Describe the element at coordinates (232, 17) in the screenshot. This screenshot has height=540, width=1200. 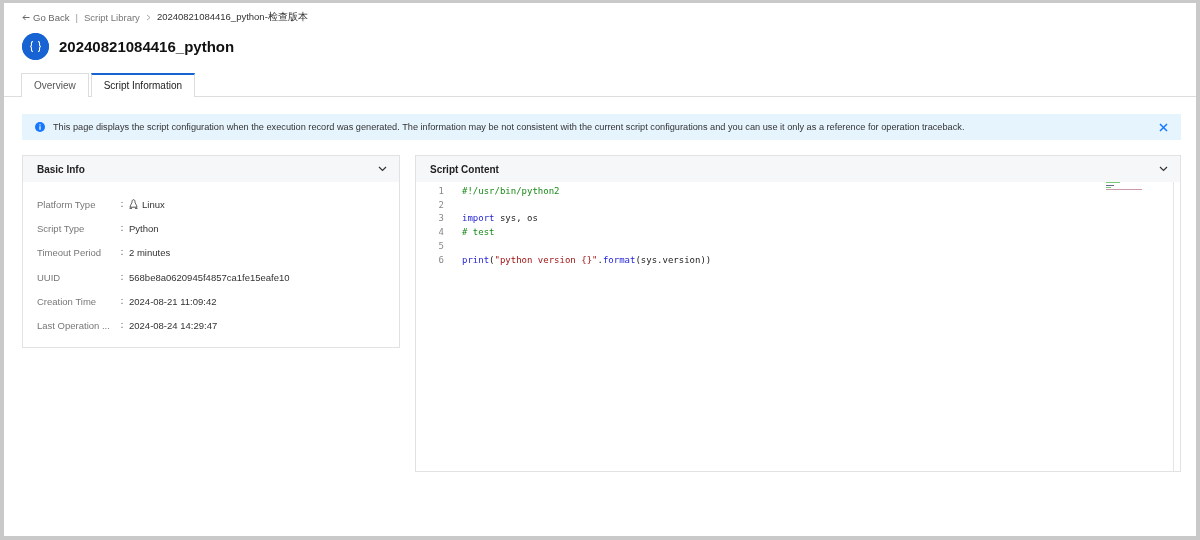
I see `breadcrumb-item: 20240821084416_python-检查版本` at that location.